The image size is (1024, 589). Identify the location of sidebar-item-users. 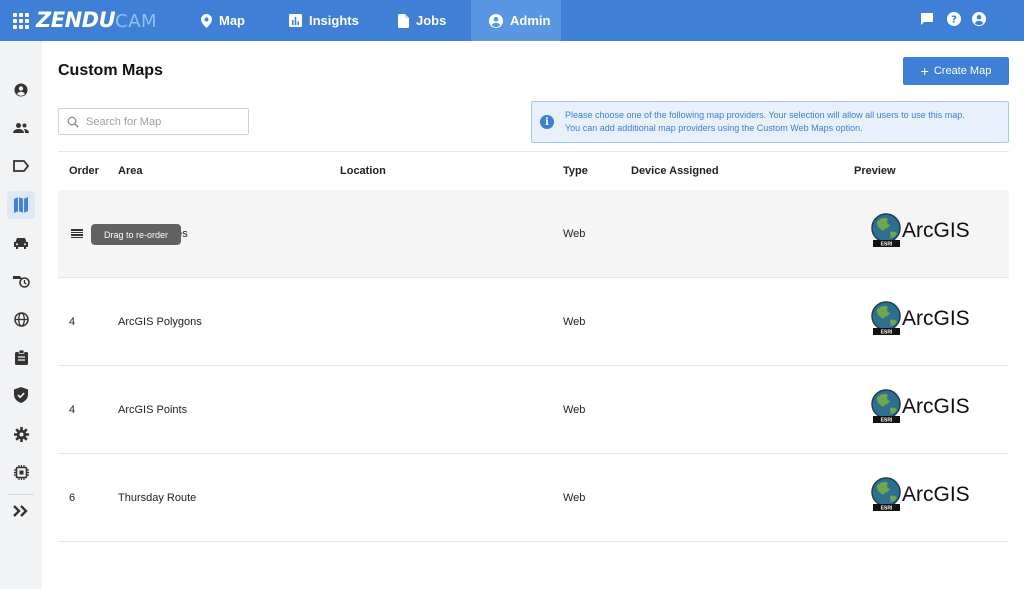
(21, 128).